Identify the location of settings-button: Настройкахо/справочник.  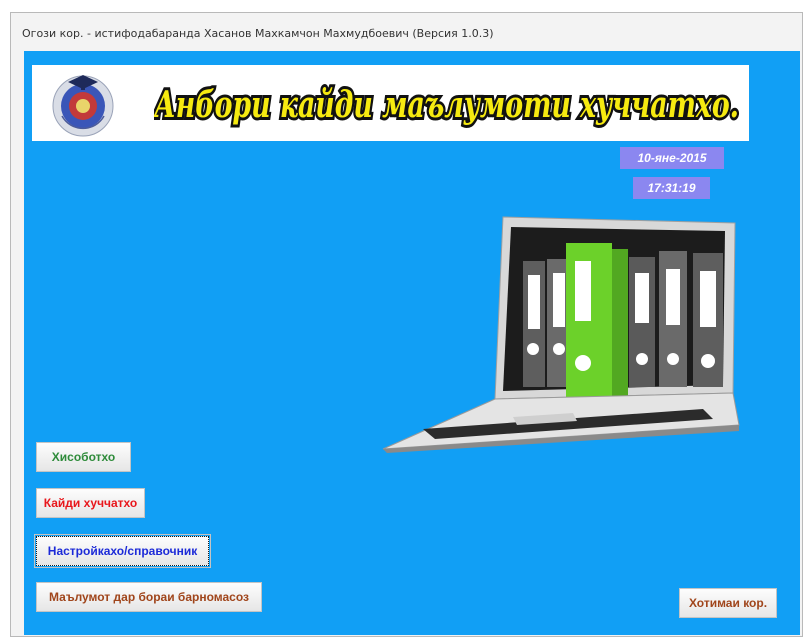
(122, 551).